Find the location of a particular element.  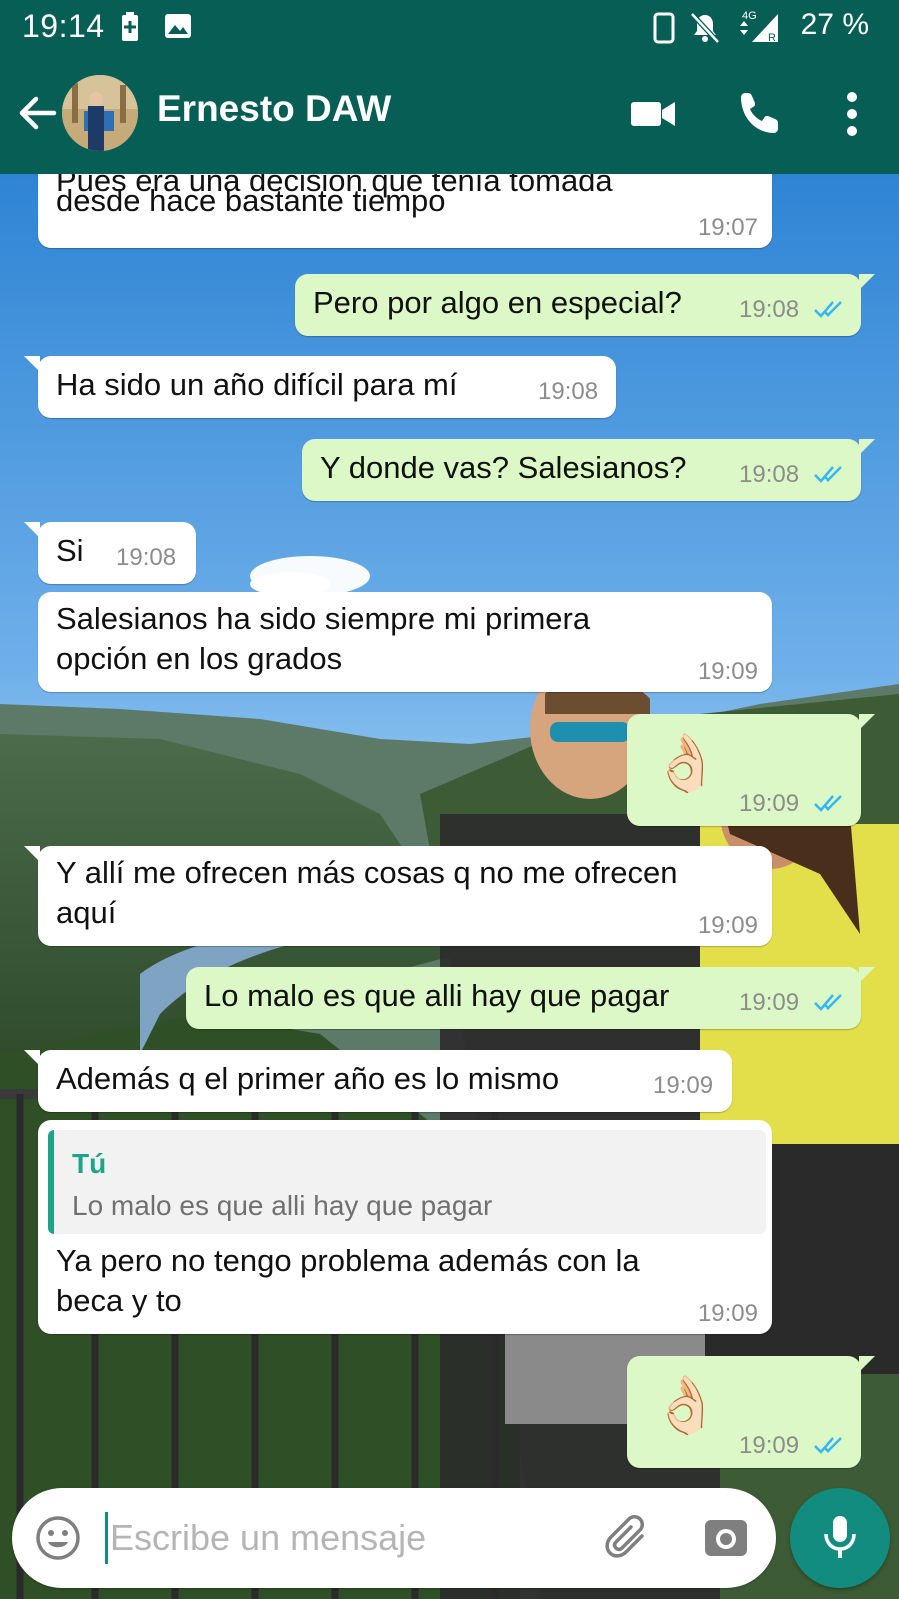

message-input is located at coordinates (340, 1538).